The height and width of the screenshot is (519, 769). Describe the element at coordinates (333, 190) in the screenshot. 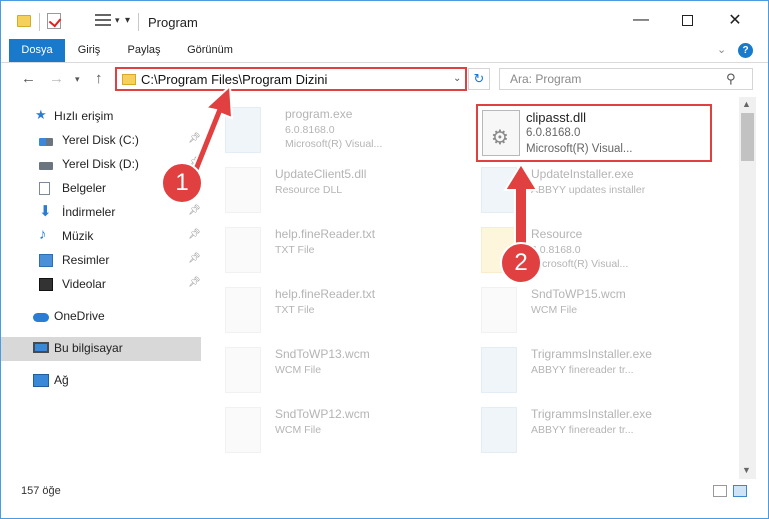

I see `file-item: UpdateClient5.dll Resource DLL` at that location.